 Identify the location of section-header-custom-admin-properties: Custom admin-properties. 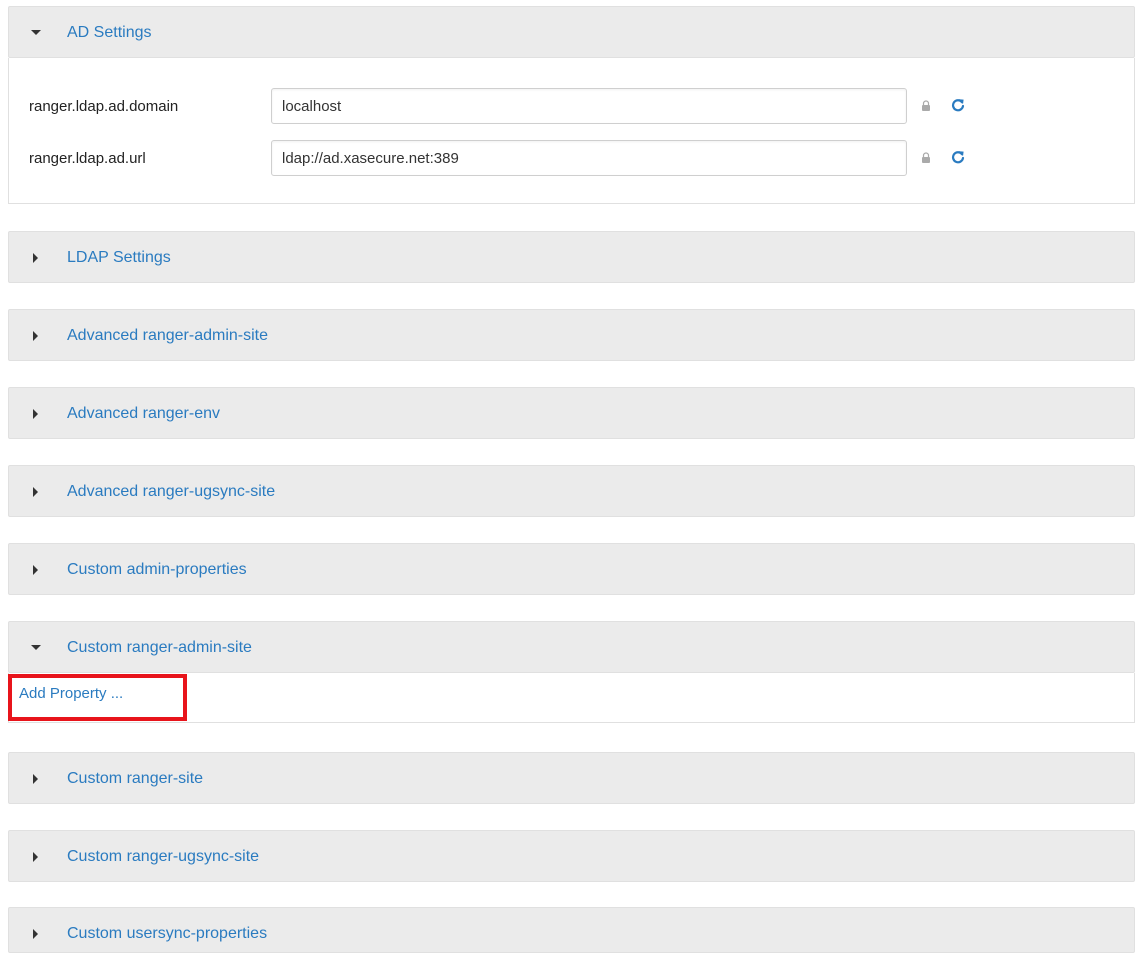
(571, 569).